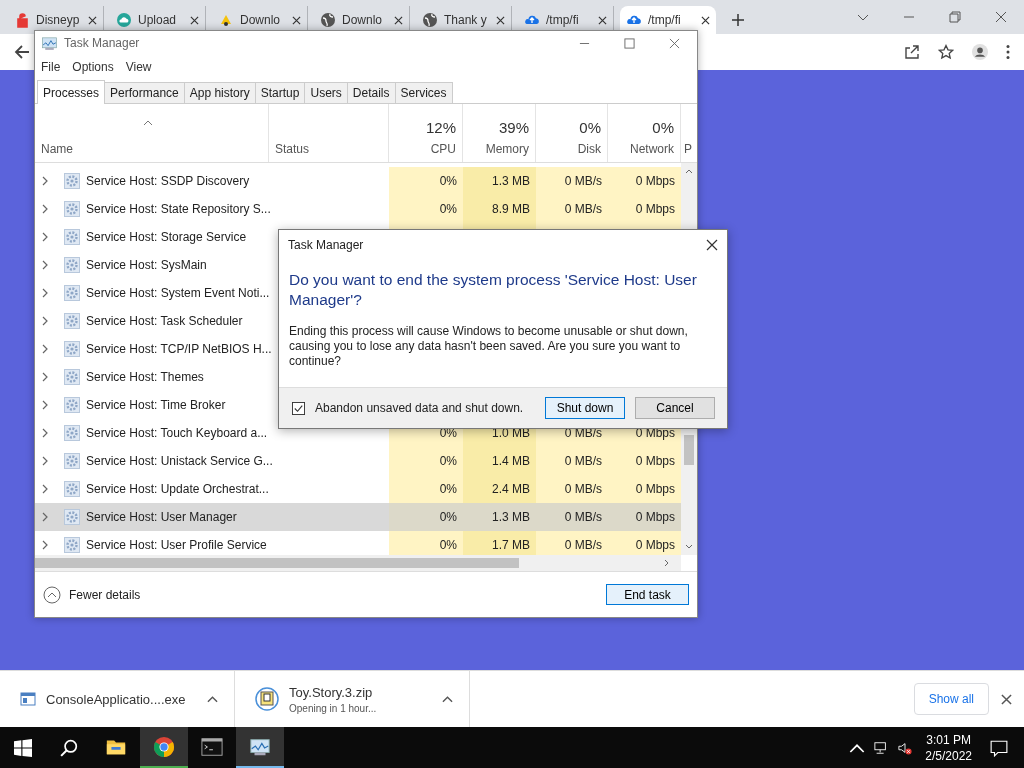 The width and height of the screenshot is (1024, 768). What do you see at coordinates (58, 20) in the screenshot?
I see `tab-title: Disneyp` at bounding box center [58, 20].